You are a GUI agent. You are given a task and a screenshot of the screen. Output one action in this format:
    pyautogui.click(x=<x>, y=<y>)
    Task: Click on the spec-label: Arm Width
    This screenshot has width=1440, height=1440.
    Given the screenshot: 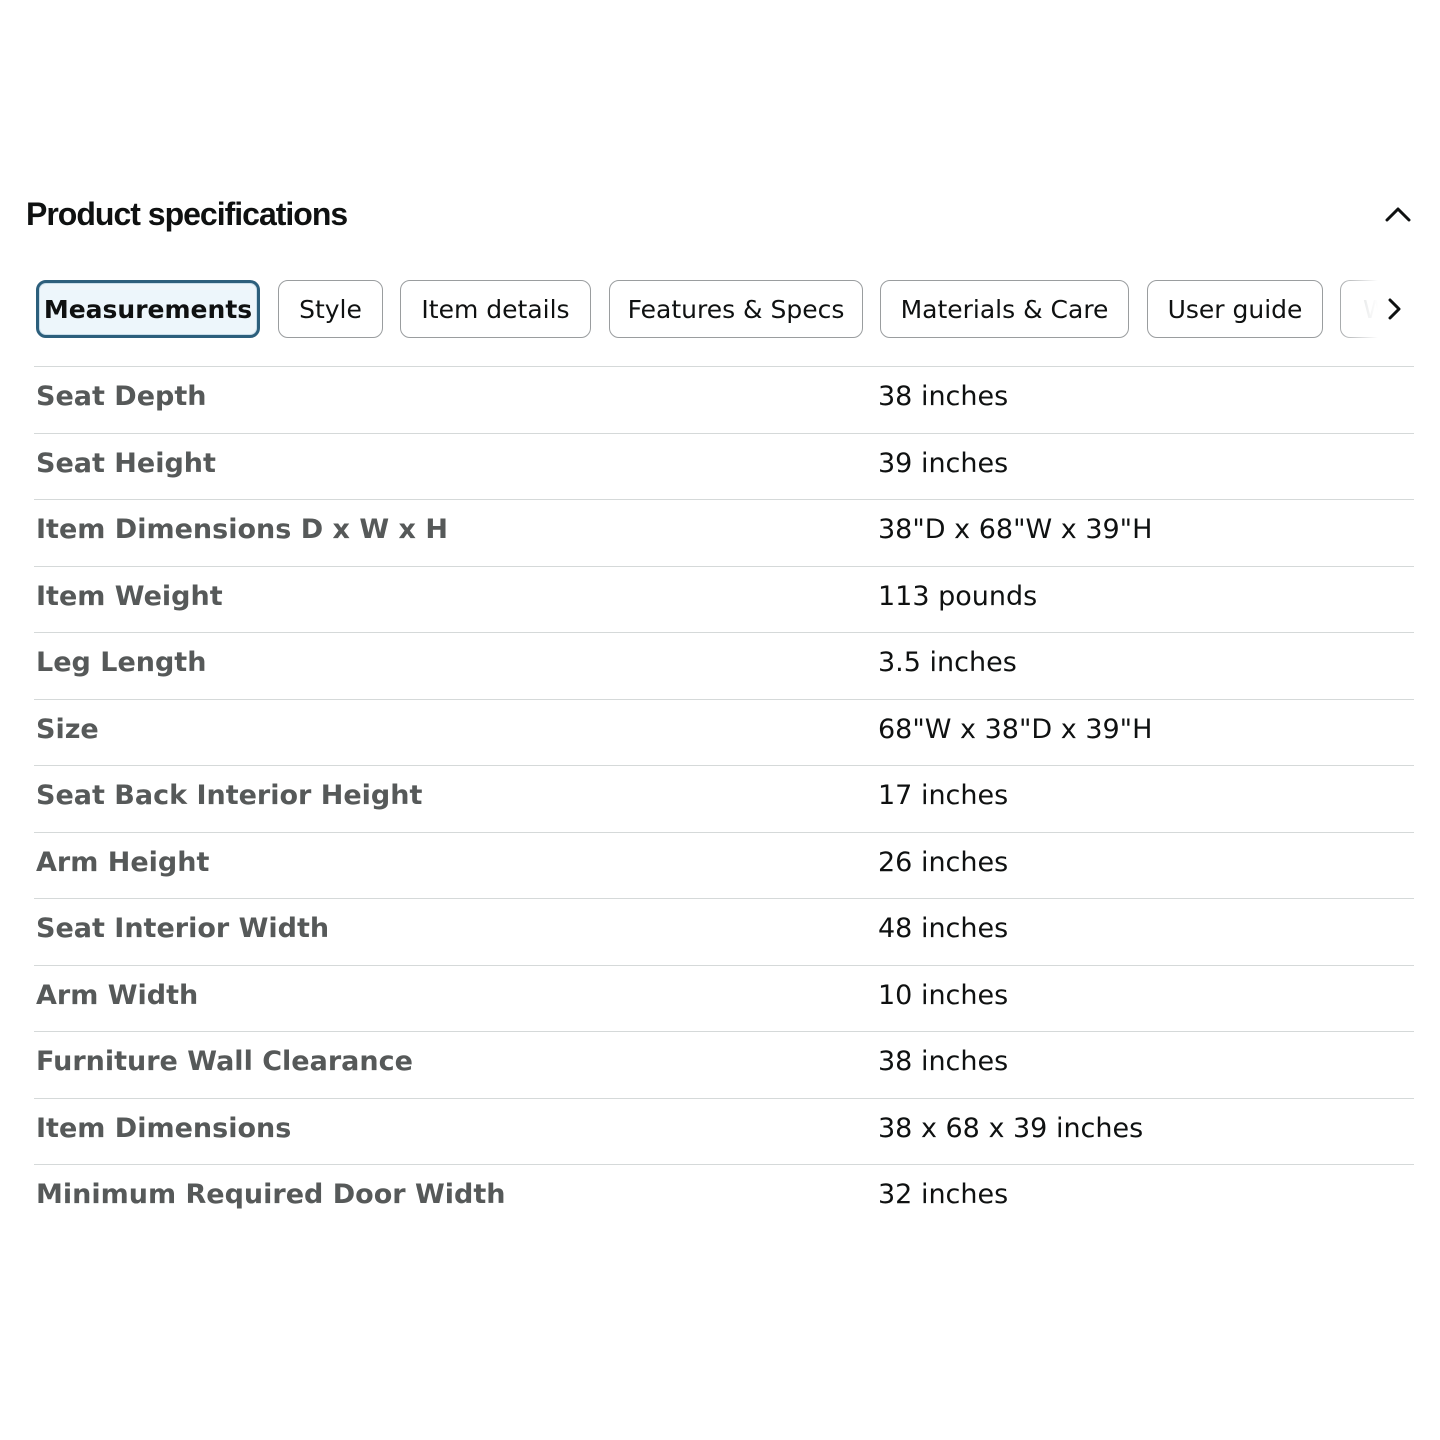 What is the action you would take?
    pyautogui.click(x=117, y=995)
    